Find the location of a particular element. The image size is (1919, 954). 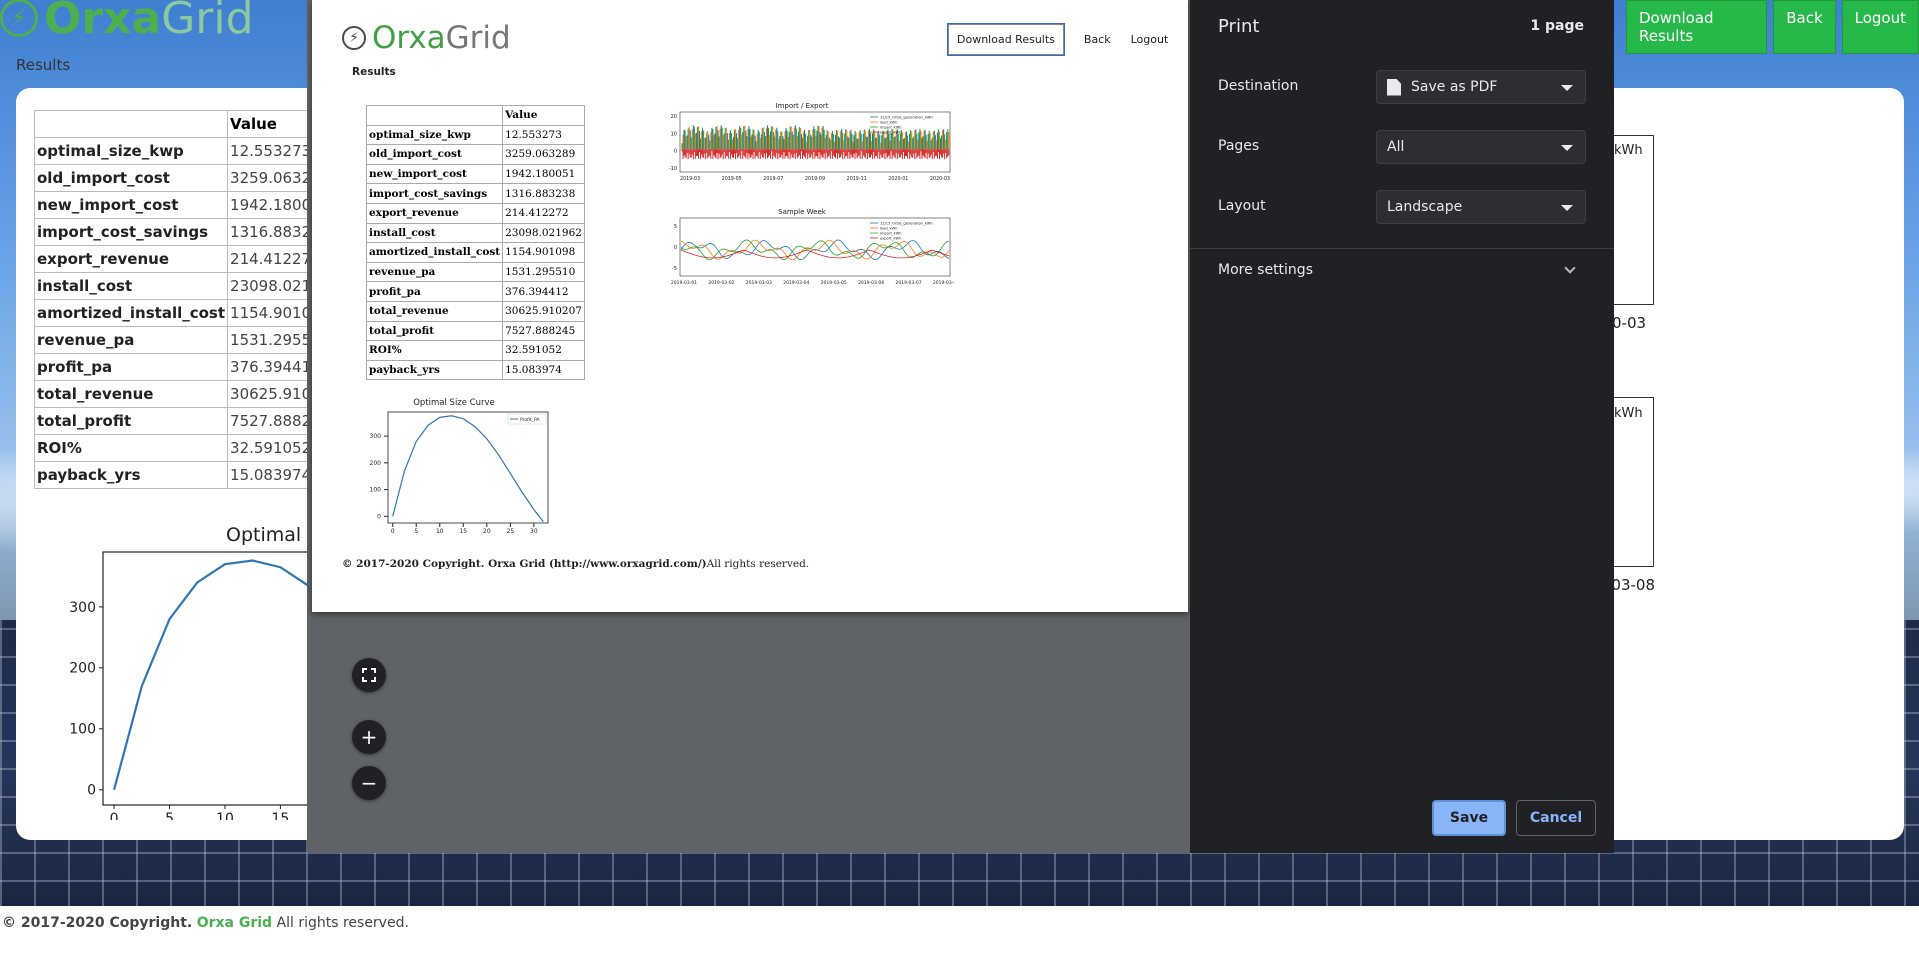

preview-table-row: ROI% 32.591052 is located at coordinates (475, 350).